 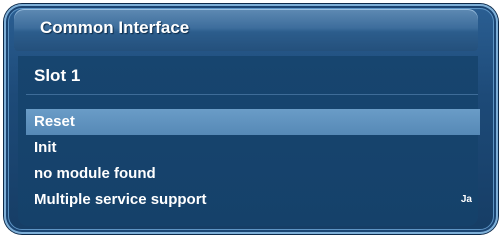 I want to click on menu-item-label: no module found, so click(x=95, y=173).